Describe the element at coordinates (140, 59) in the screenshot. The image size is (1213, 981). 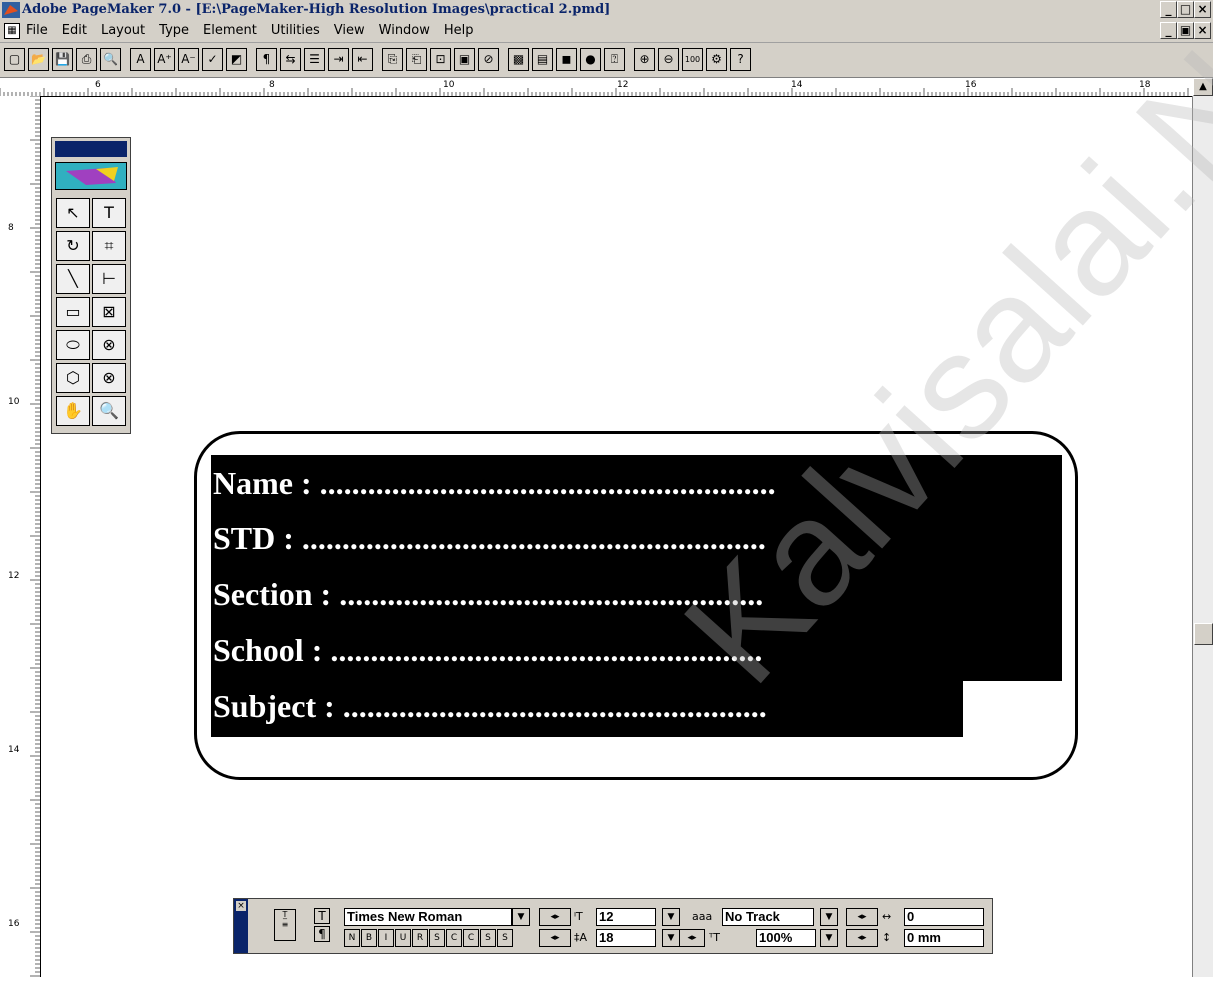
I see `font-icon: A` at that location.